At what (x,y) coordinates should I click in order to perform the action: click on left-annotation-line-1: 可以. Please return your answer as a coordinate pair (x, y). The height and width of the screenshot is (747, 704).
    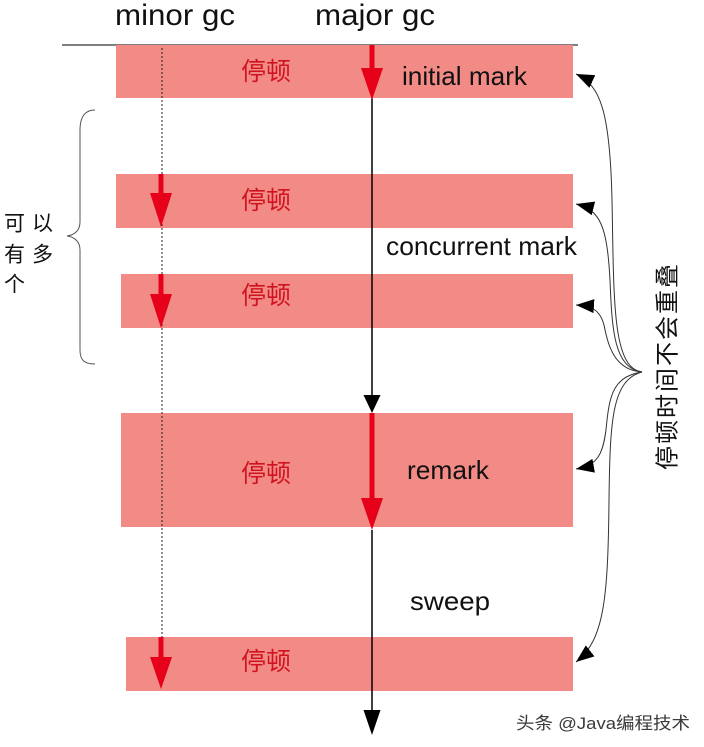
    Looking at the image, I should click on (32, 224).